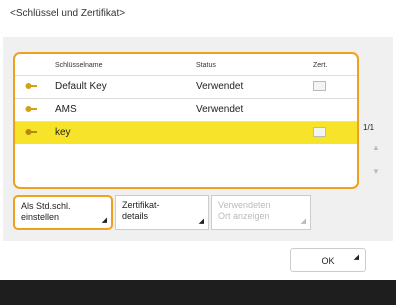 This screenshot has height=305, width=396. I want to click on ok-label: OK, so click(328, 261).